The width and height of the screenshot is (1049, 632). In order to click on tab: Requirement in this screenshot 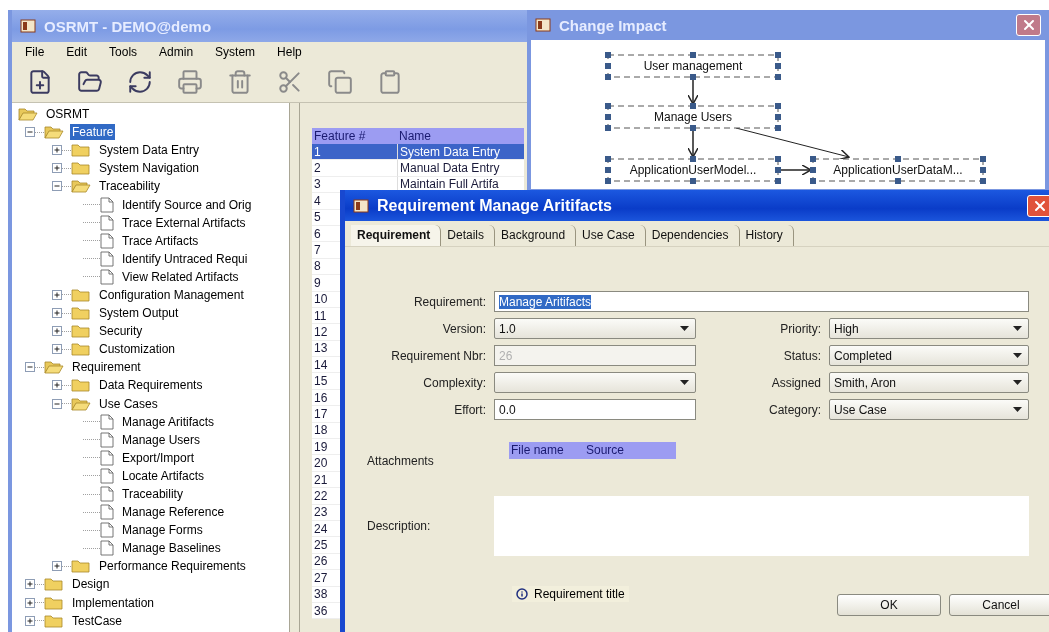, I will do `click(396, 235)`.